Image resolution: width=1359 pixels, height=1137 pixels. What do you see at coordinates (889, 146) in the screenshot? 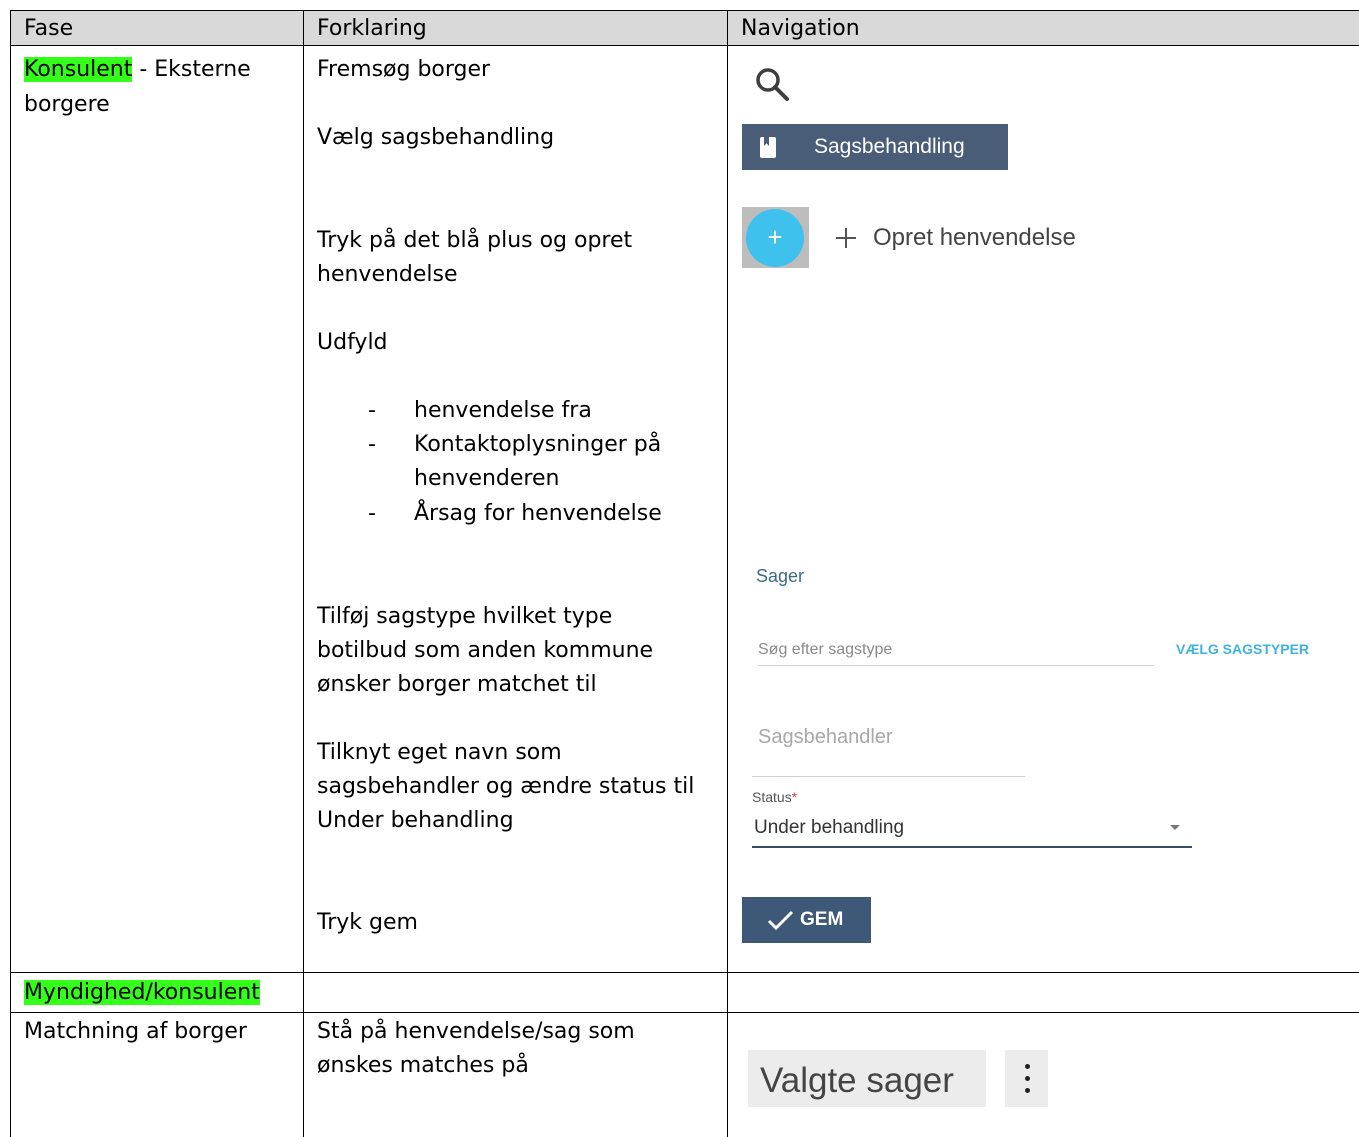
I see `sagsbehandling-label: Sagsbehandling` at bounding box center [889, 146].